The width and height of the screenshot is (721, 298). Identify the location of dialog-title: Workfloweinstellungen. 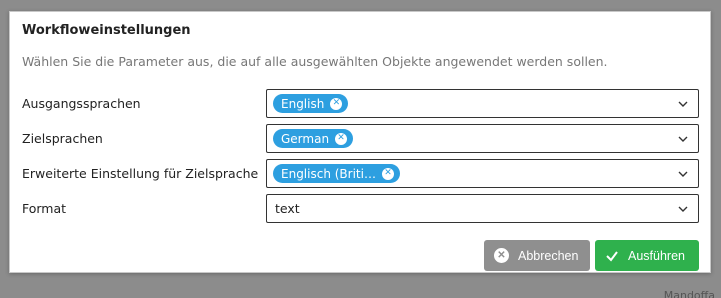
(106, 30).